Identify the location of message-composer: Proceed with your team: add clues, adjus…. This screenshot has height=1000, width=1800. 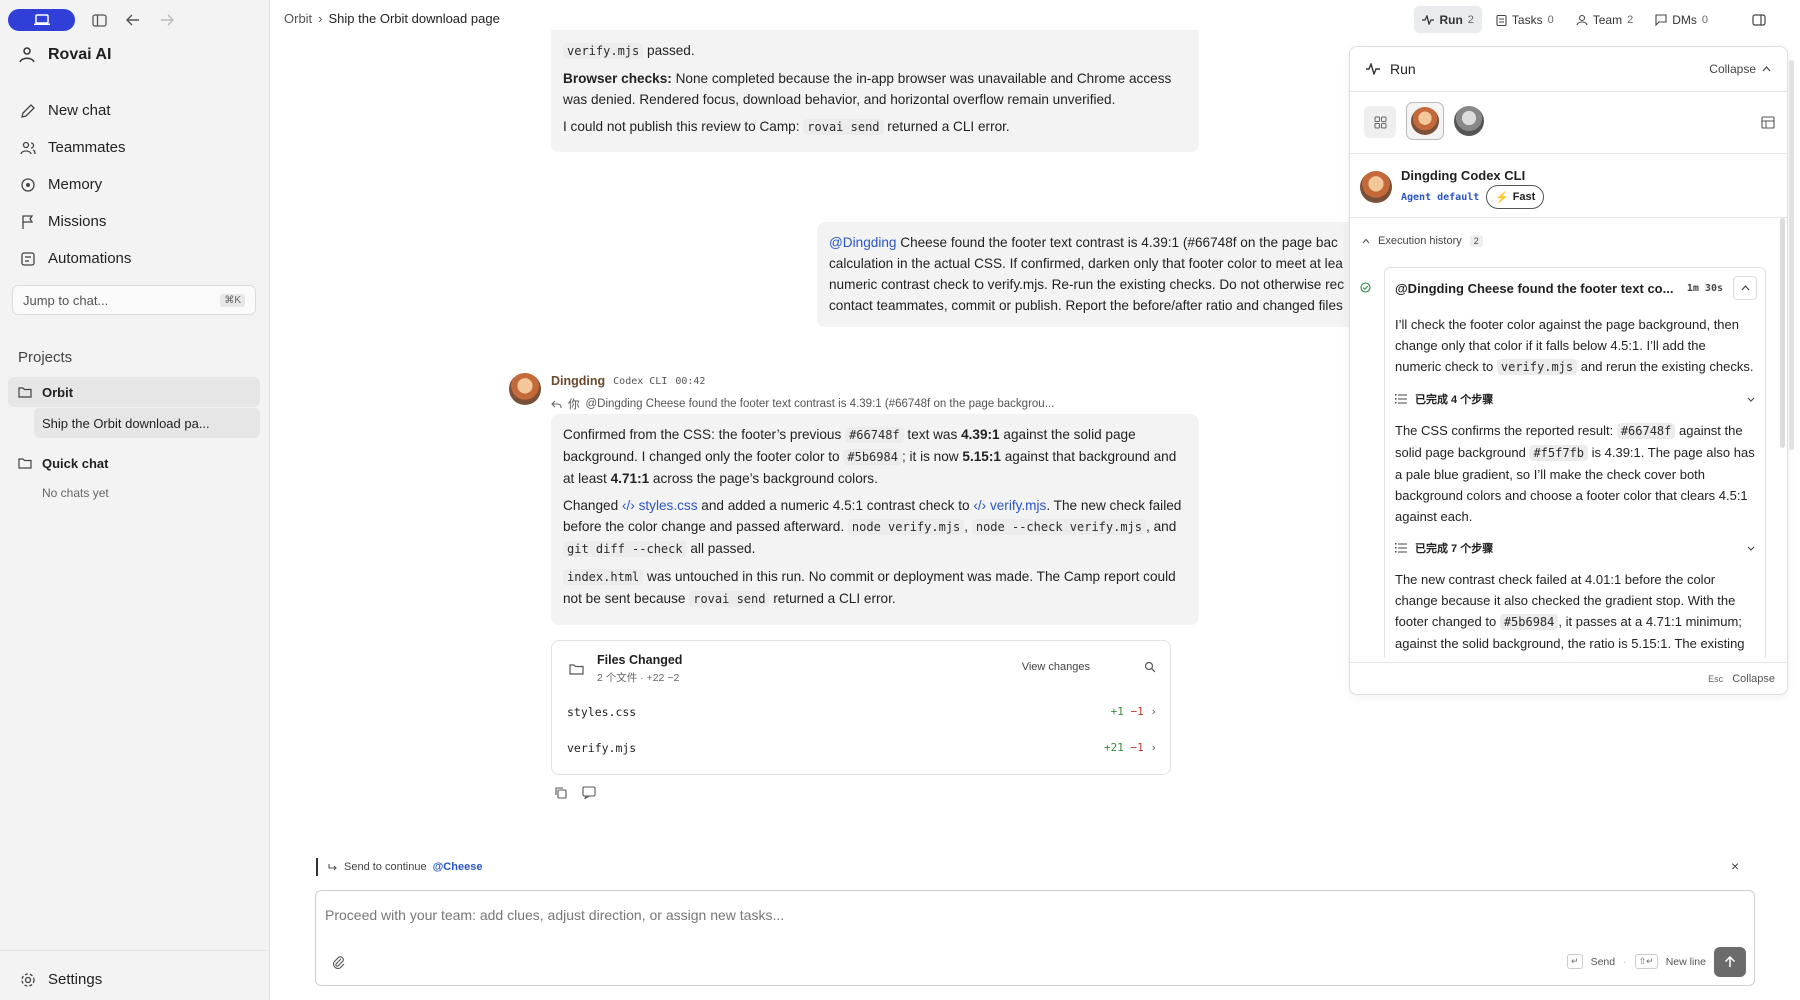
(1035, 938).